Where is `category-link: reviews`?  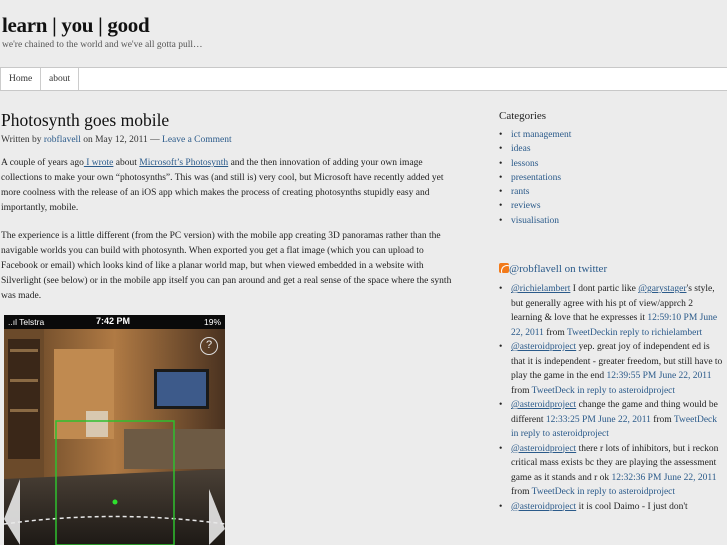
category-link: reviews is located at coordinates (526, 206).